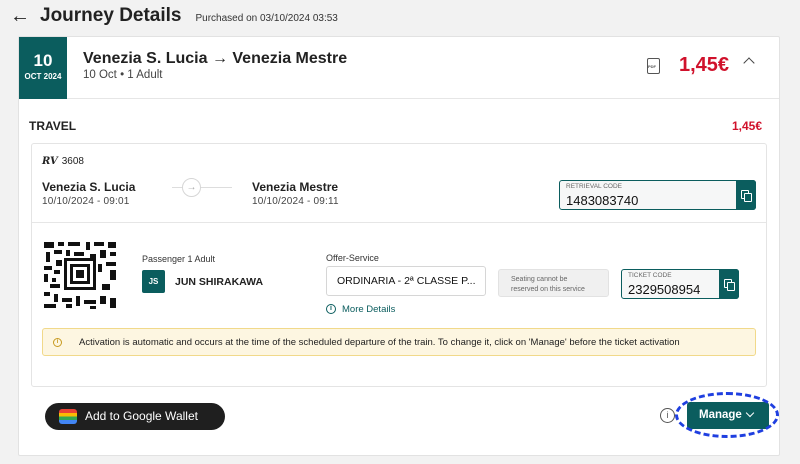 This screenshot has width=800, height=464. What do you see at coordinates (123, 75) in the screenshot?
I see `route-subtitle: 10 Oct • 1 Adult` at bounding box center [123, 75].